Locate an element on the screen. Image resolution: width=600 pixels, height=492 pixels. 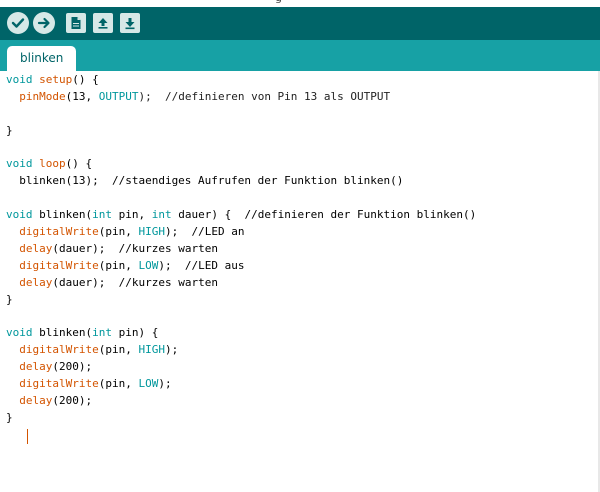
code-token: OUTPUT is located at coordinates (118, 96).